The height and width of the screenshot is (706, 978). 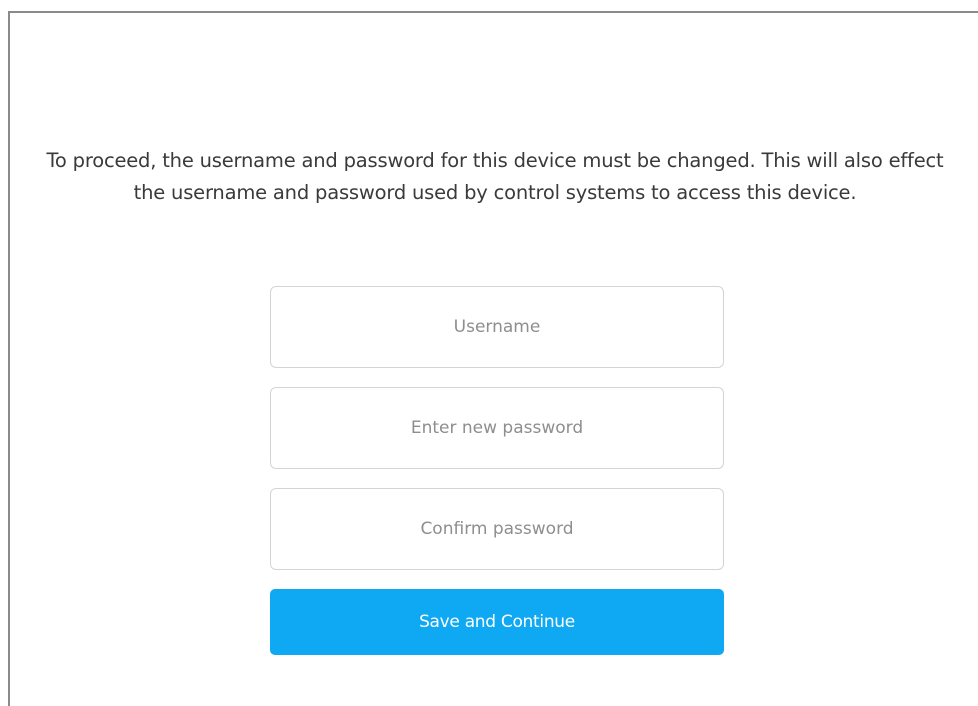 I want to click on save-and-continue-button: Save and Continue, so click(x=497, y=622).